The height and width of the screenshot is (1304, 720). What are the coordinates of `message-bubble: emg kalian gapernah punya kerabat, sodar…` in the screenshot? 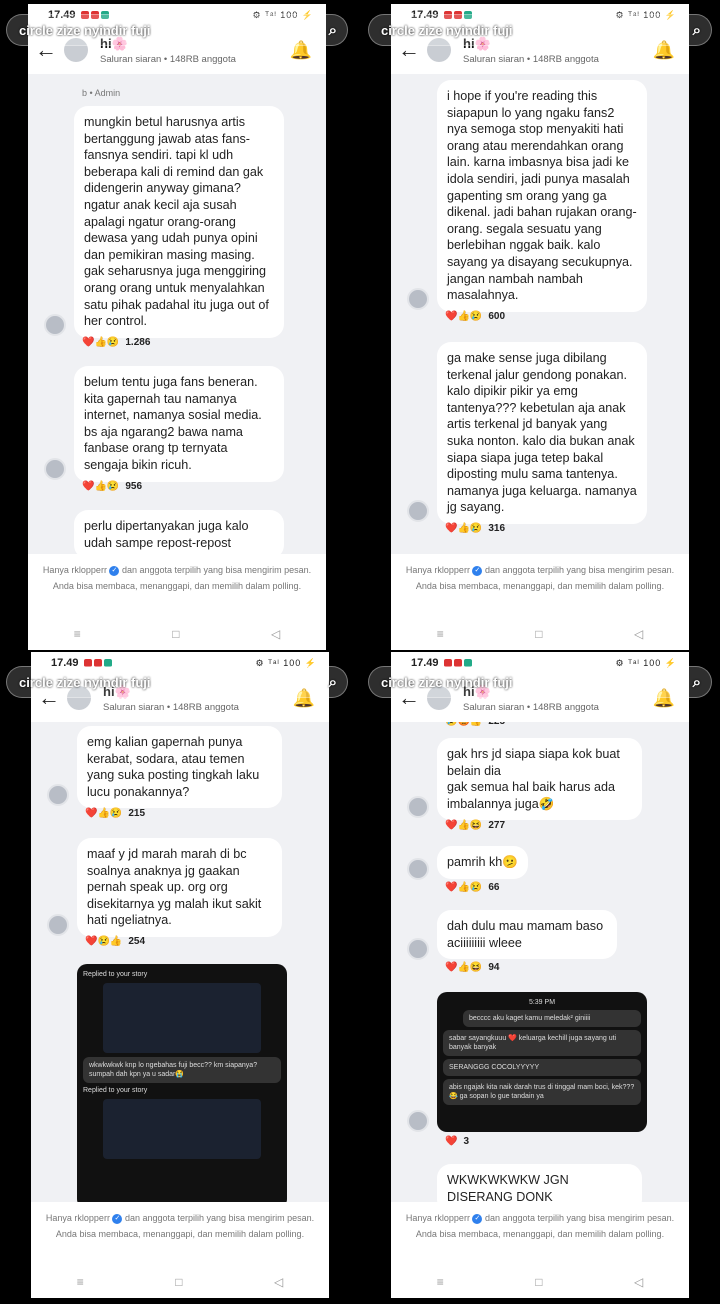 It's located at (179, 767).